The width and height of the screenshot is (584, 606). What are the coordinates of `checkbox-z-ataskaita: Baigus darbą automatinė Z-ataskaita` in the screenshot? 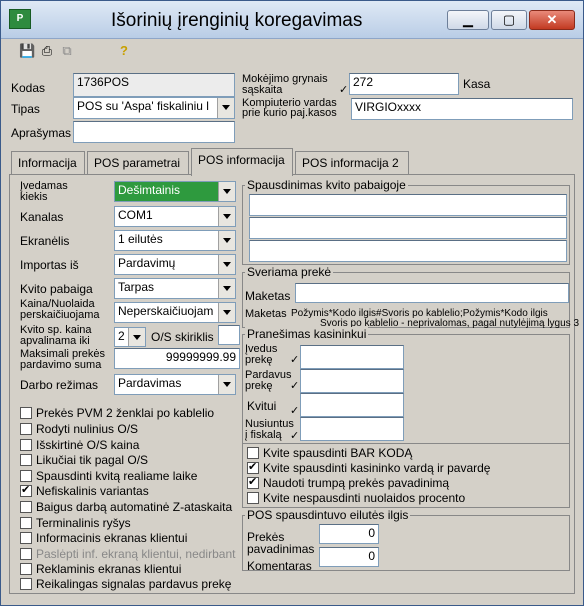 It's located at (126, 507).